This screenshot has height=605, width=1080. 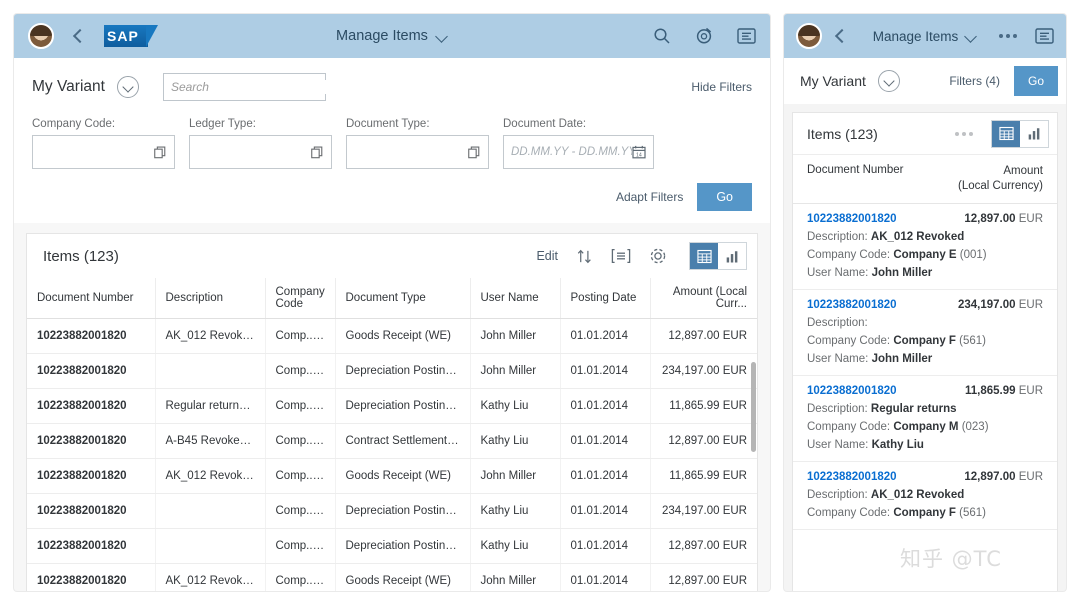 I want to click on document-date-input: DD.MM.YY - DD.MM.YY 14, so click(x=578, y=152).